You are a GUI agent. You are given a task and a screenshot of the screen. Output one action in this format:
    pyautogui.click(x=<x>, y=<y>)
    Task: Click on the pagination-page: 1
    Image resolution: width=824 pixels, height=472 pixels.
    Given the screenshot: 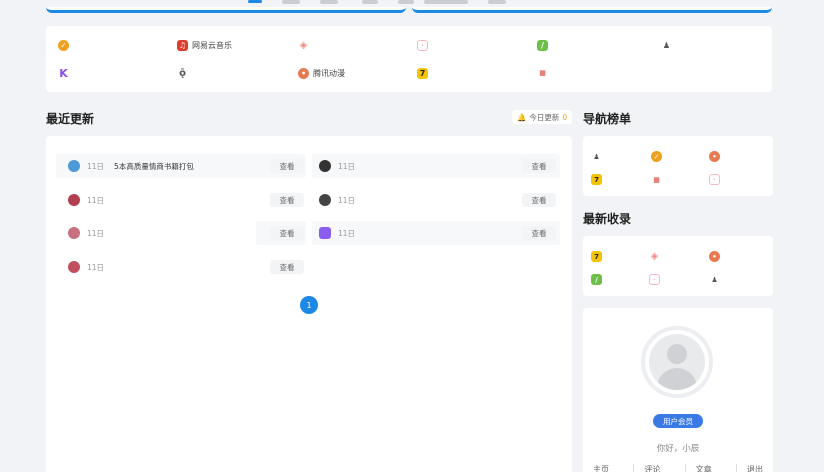 What is the action you would take?
    pyautogui.click(x=309, y=305)
    